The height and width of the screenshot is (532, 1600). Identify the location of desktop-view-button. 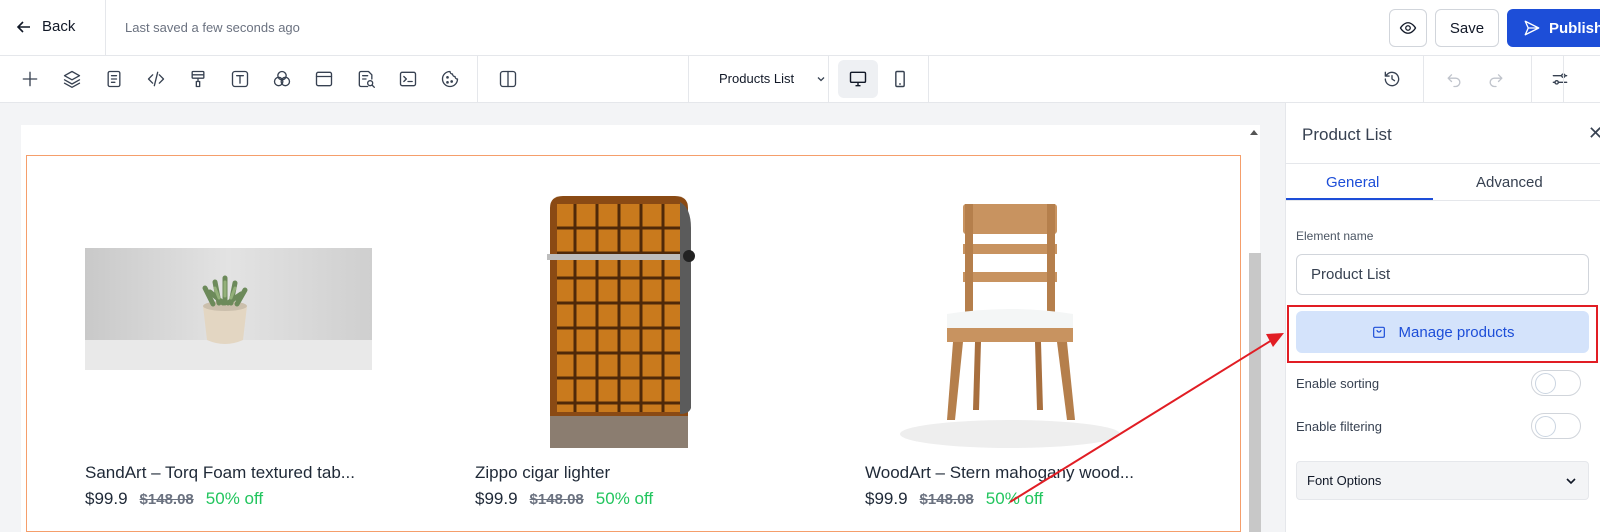
(858, 79).